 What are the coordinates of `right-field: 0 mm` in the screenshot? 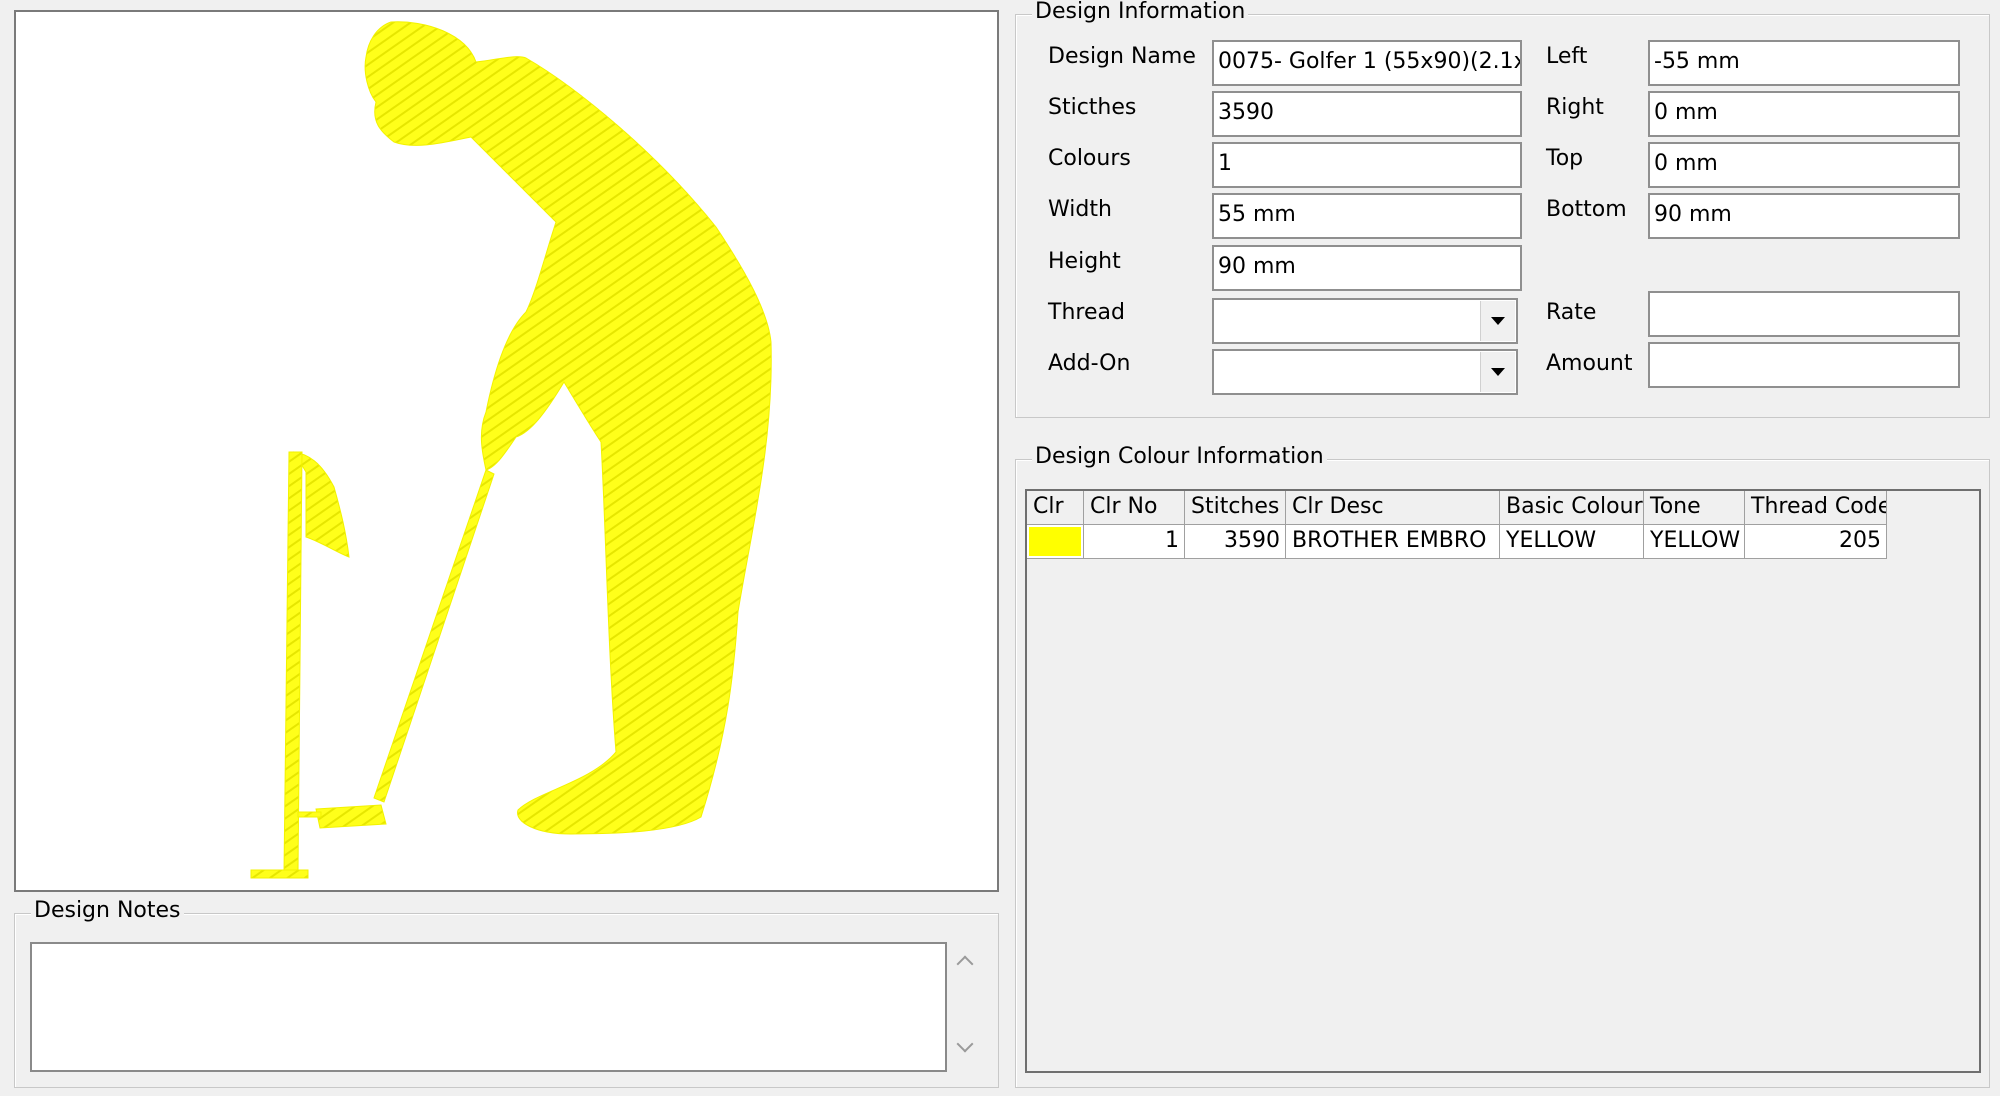 It's located at (1804, 114).